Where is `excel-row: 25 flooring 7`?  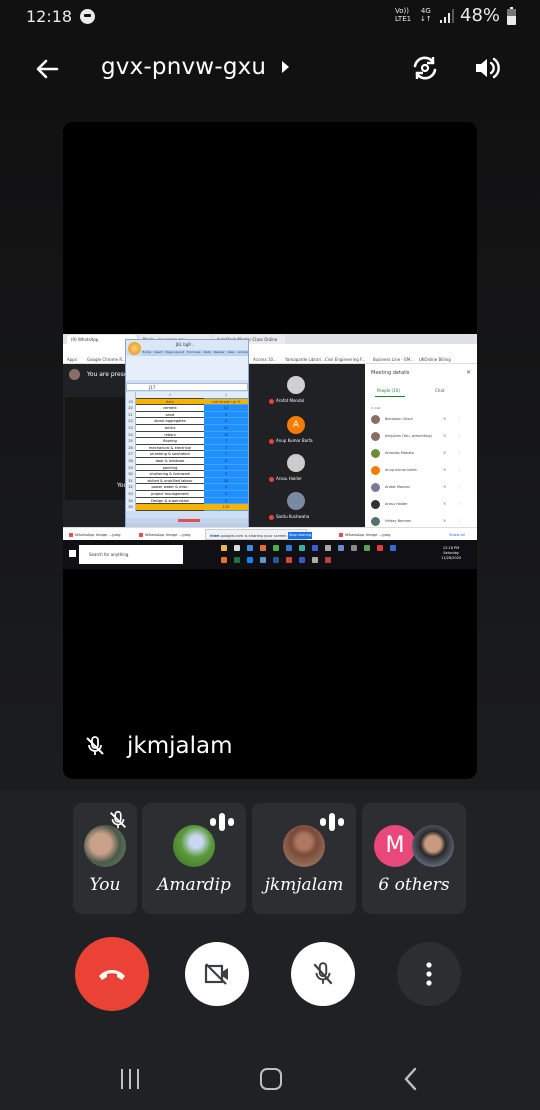 excel-row: 25 flooring 7 is located at coordinates (187, 441).